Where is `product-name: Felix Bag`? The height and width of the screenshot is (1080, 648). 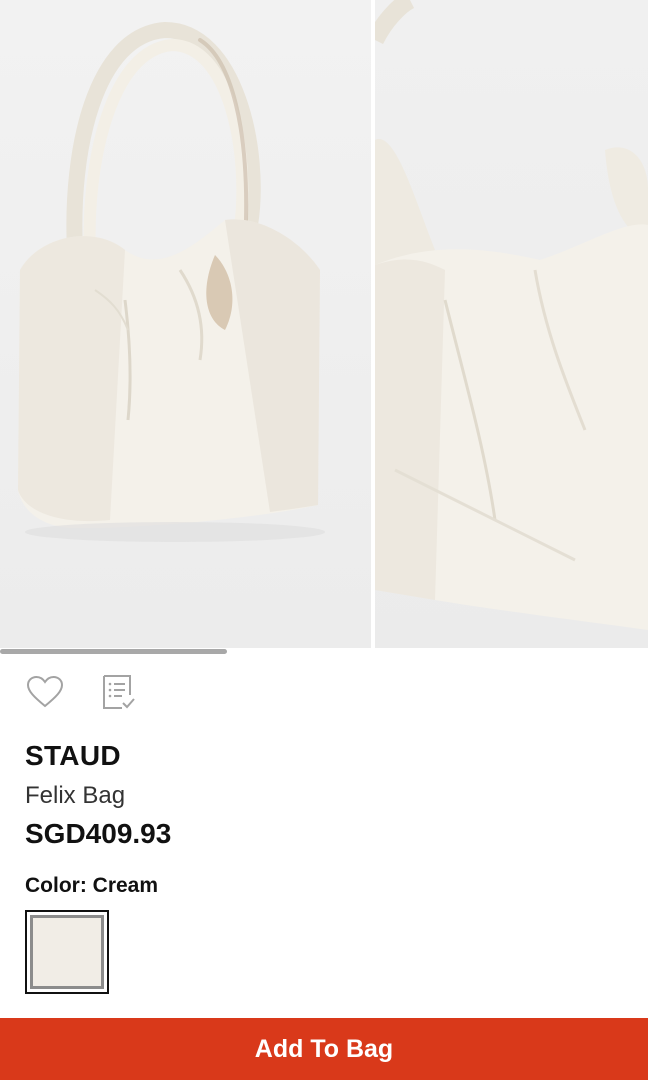 product-name: Felix Bag is located at coordinates (75, 795).